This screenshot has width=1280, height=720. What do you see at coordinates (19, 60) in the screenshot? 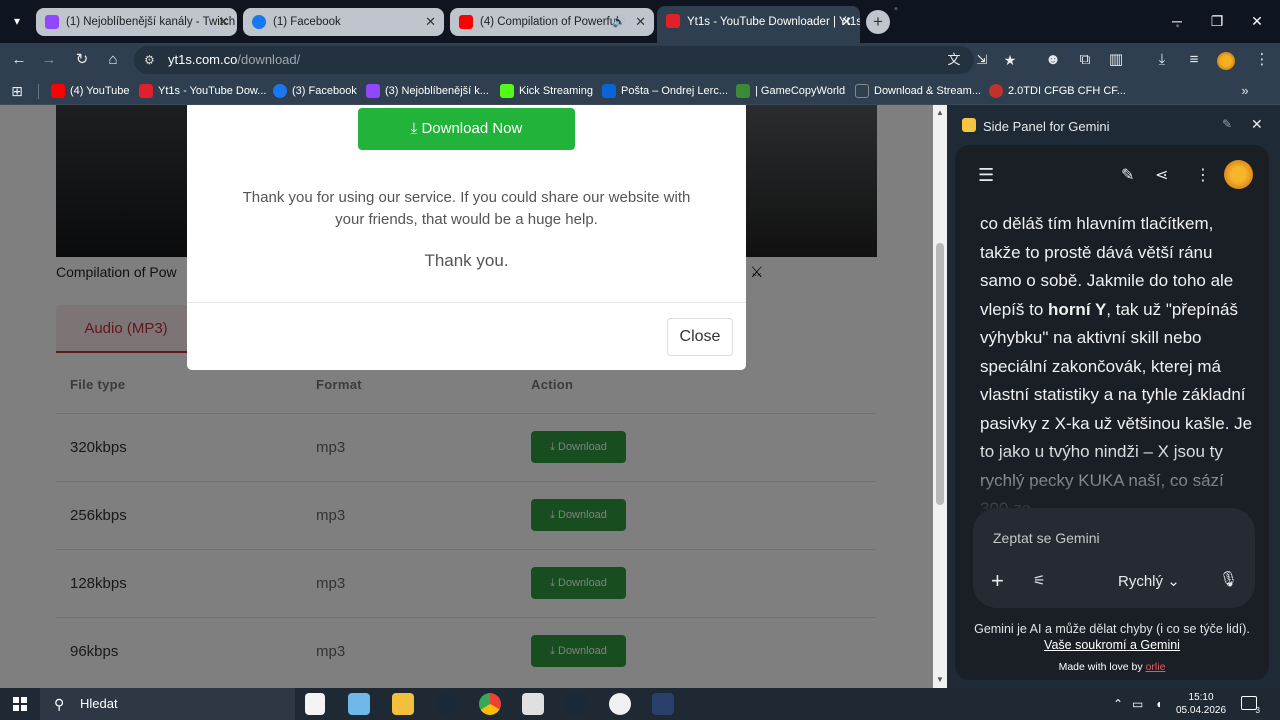
I see `back-icon: ←` at bounding box center [19, 60].